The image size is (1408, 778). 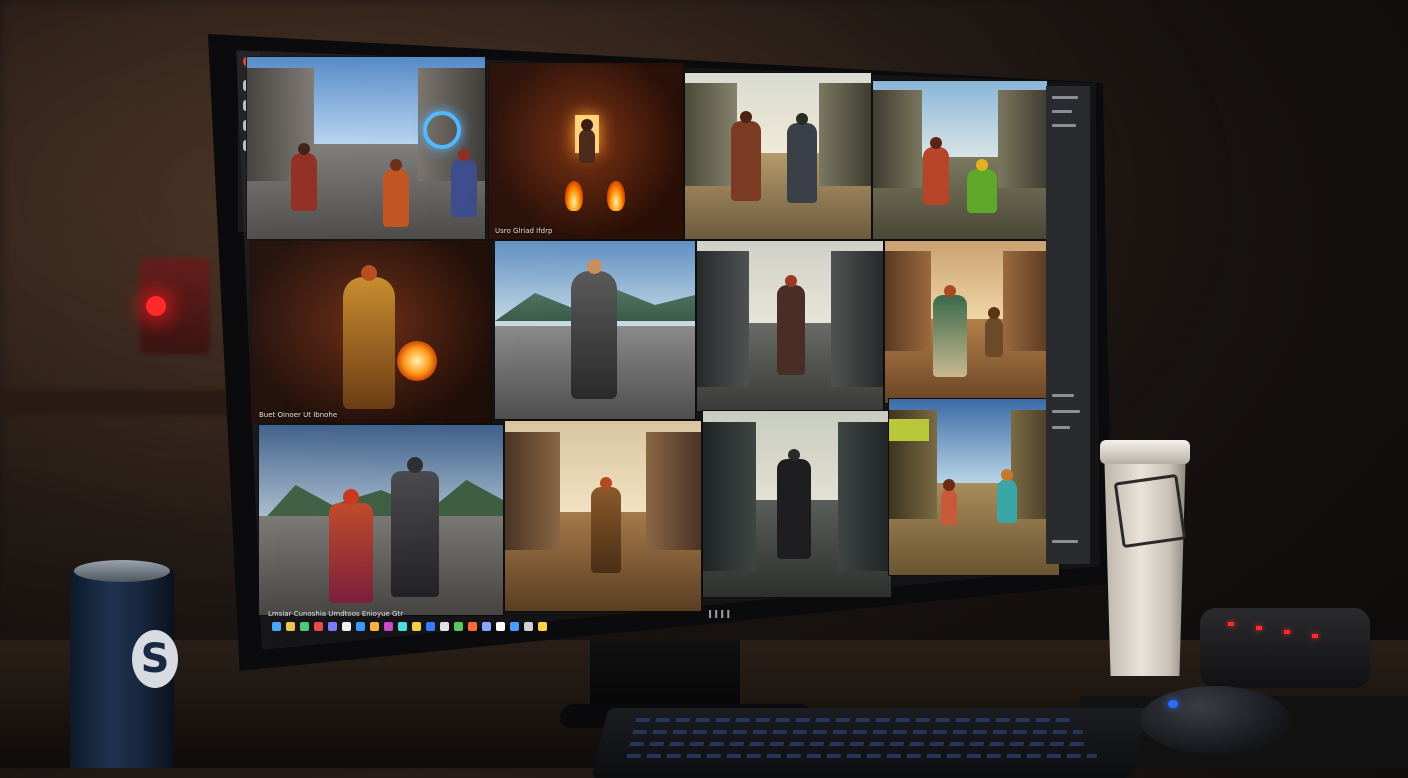 I want to click on start-icon, so click(x=276, y=626).